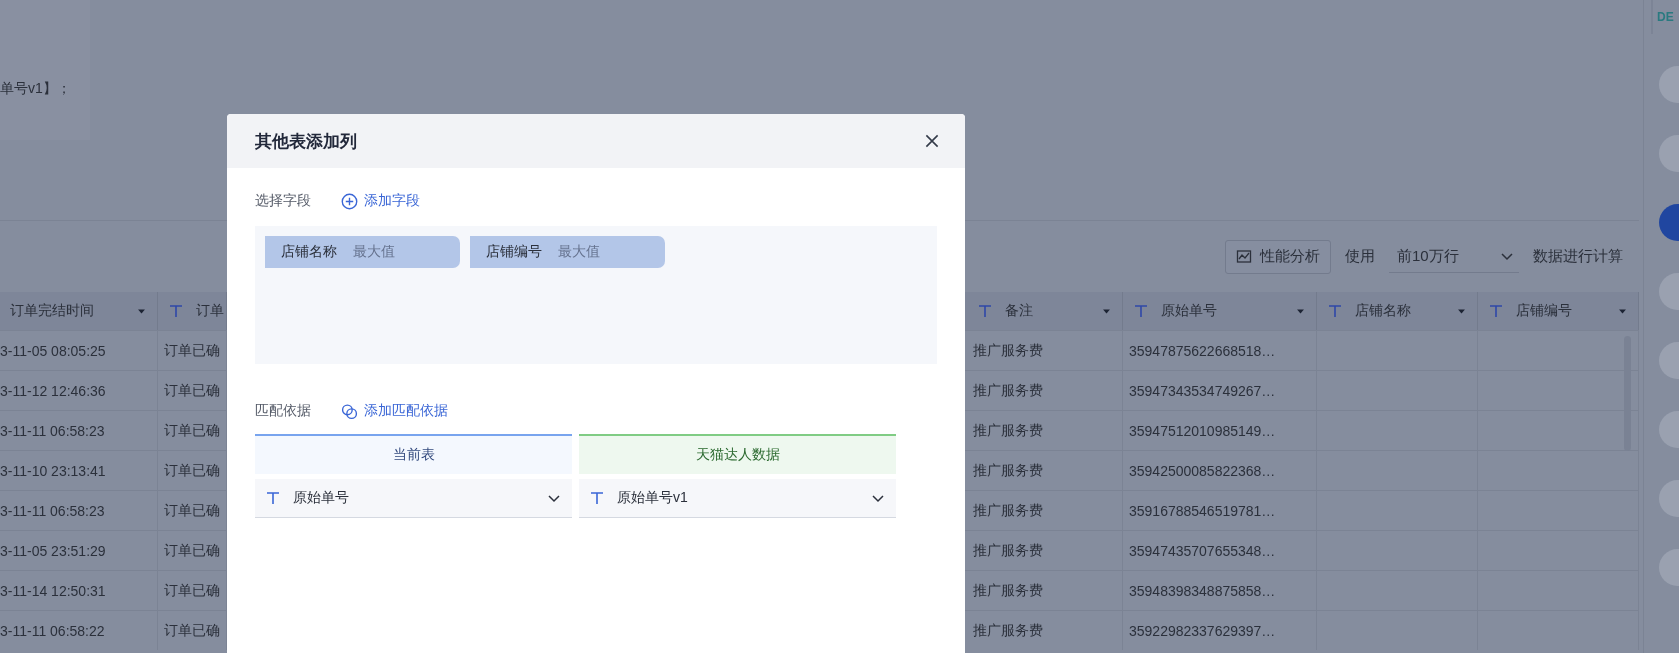 The width and height of the screenshot is (1679, 653). I want to click on table-name-header: 当前表, so click(413, 454).